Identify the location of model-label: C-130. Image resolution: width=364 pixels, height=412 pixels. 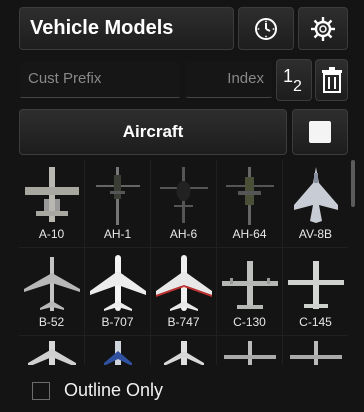
(249, 322).